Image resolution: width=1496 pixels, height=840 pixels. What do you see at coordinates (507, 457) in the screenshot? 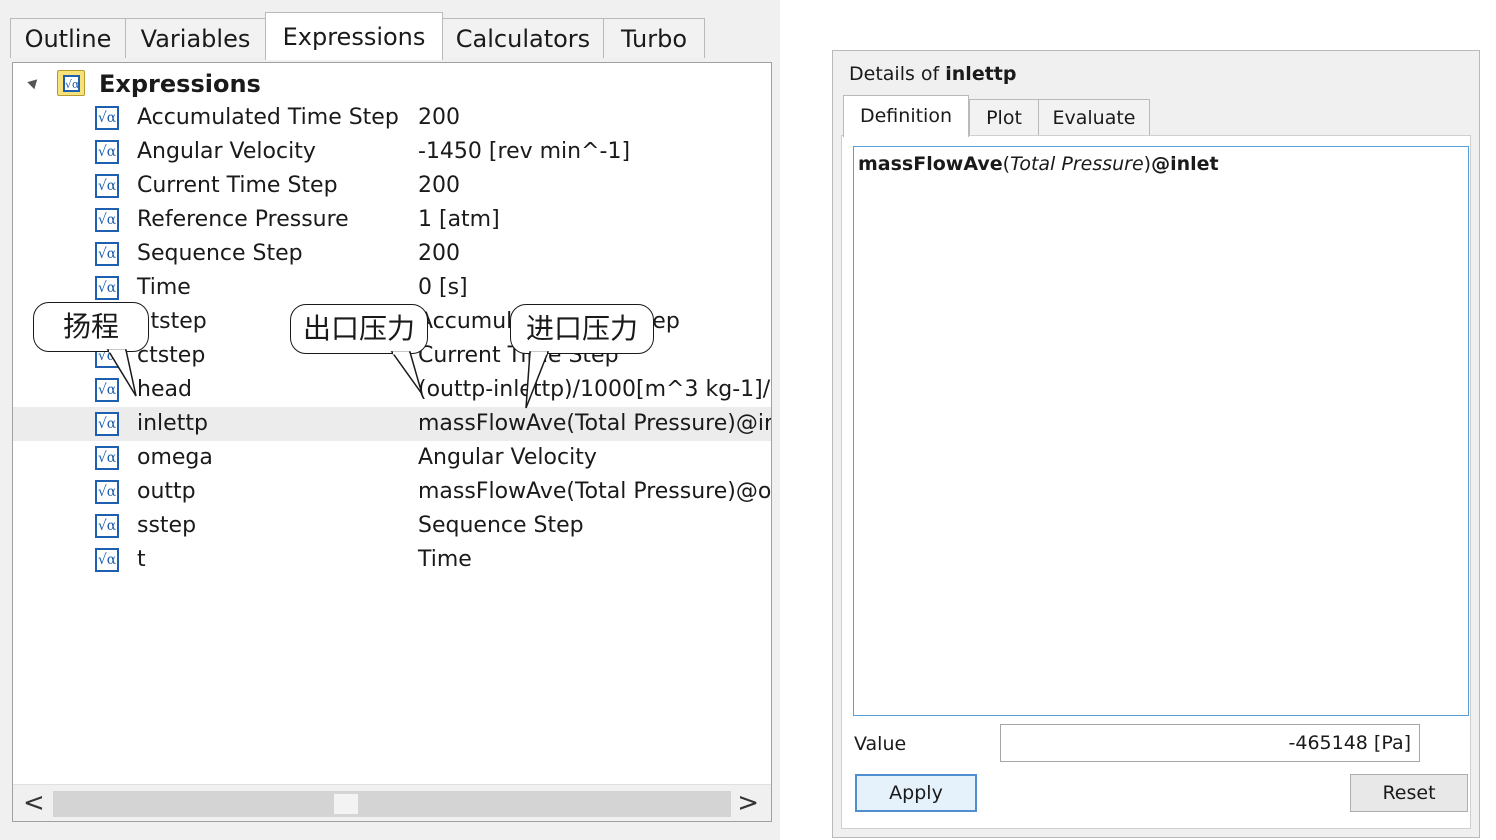
I see `expression-value: Angular Velocity` at bounding box center [507, 457].